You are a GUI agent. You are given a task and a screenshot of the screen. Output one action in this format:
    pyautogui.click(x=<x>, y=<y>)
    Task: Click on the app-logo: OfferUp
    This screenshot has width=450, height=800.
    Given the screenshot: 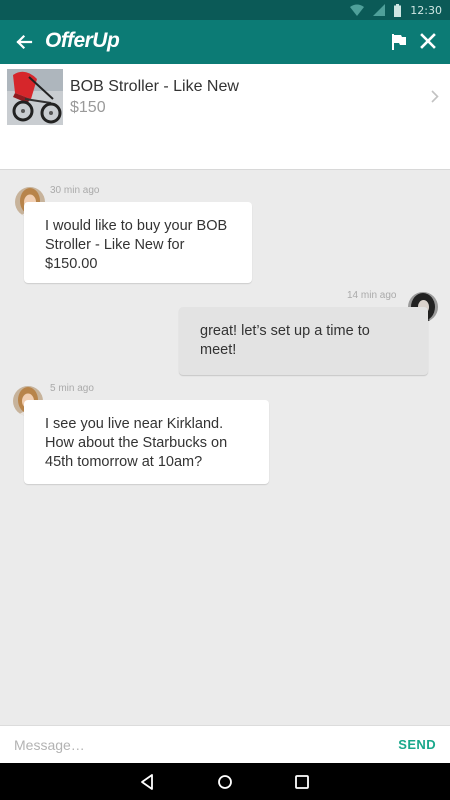 What is the action you would take?
    pyautogui.click(x=82, y=40)
    